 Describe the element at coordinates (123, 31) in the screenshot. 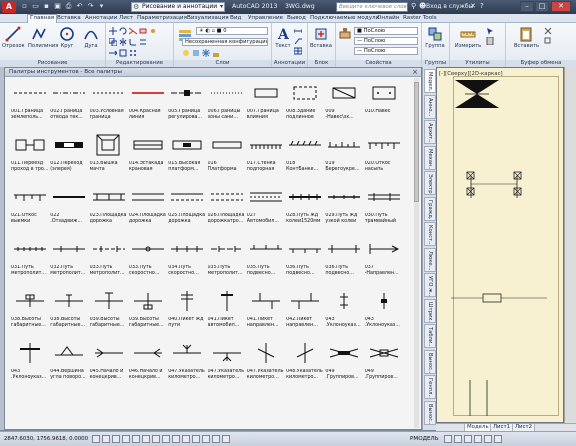

I see `rotate-icon` at that location.